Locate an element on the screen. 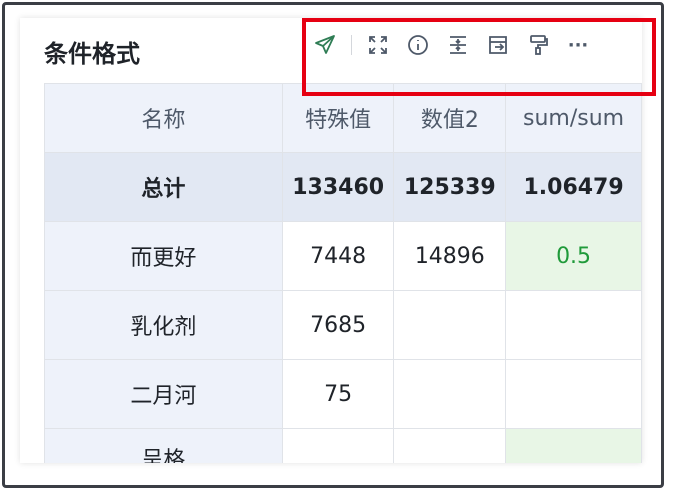 Image resolution: width=674 pixels, height=498 pixels. table-row: 而更好 7448 14896 0.5 is located at coordinates (343, 256).